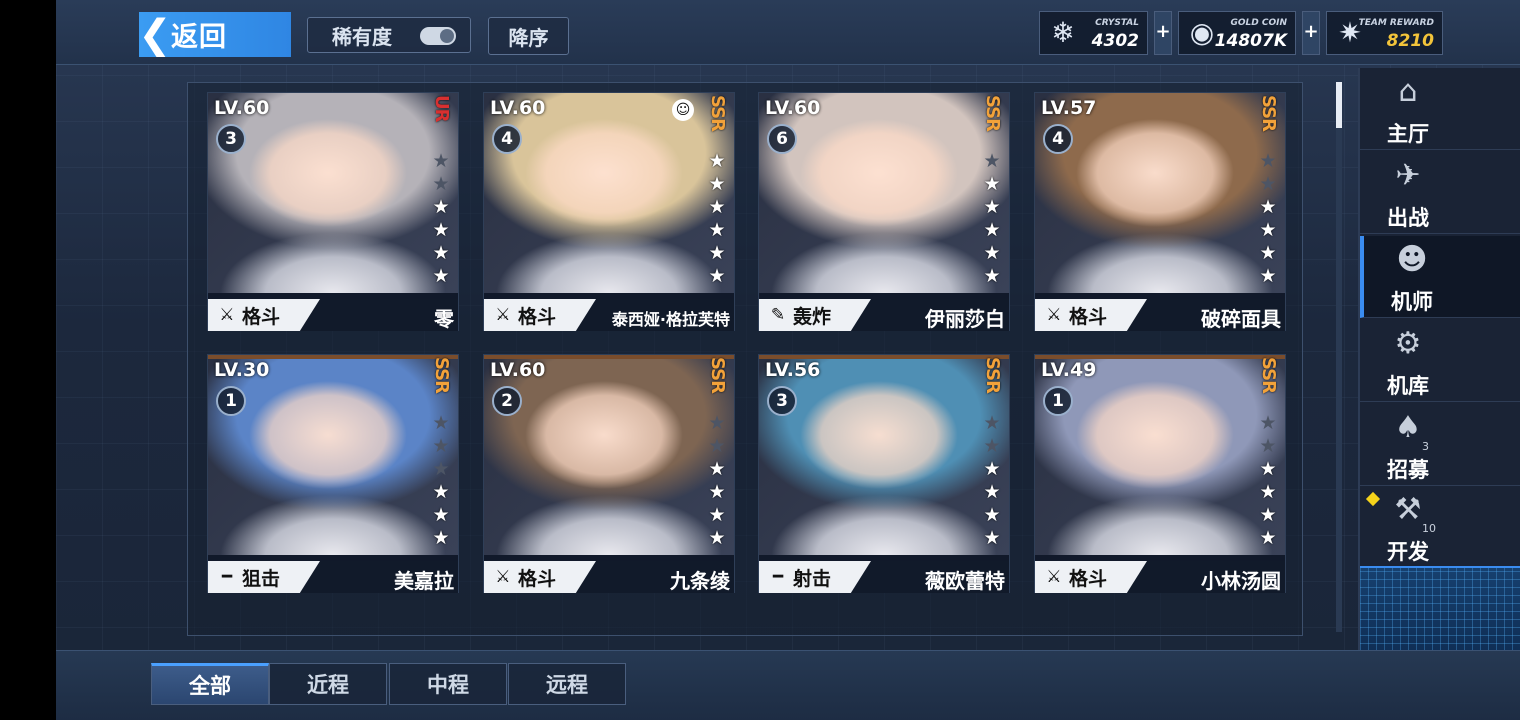 Image resolution: width=1520 pixels, height=720 pixels. Describe the element at coordinates (424, 581) in the screenshot. I see `pilot-name: 美嘉拉` at that location.